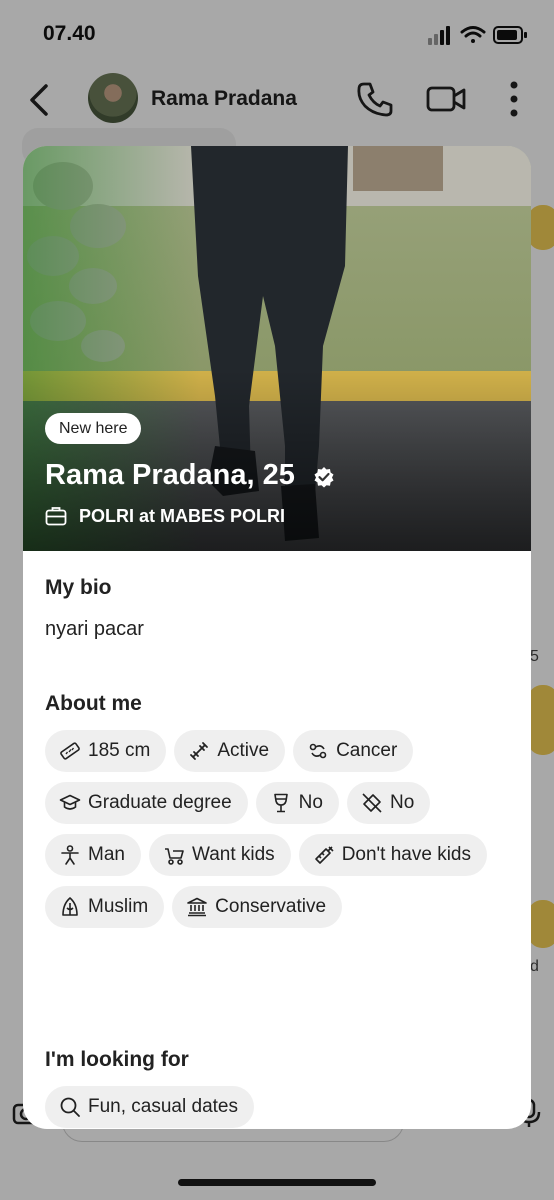 The height and width of the screenshot is (1200, 554). I want to click on looking-for-chip-list: Fun, casual dates, so click(280, 1107).